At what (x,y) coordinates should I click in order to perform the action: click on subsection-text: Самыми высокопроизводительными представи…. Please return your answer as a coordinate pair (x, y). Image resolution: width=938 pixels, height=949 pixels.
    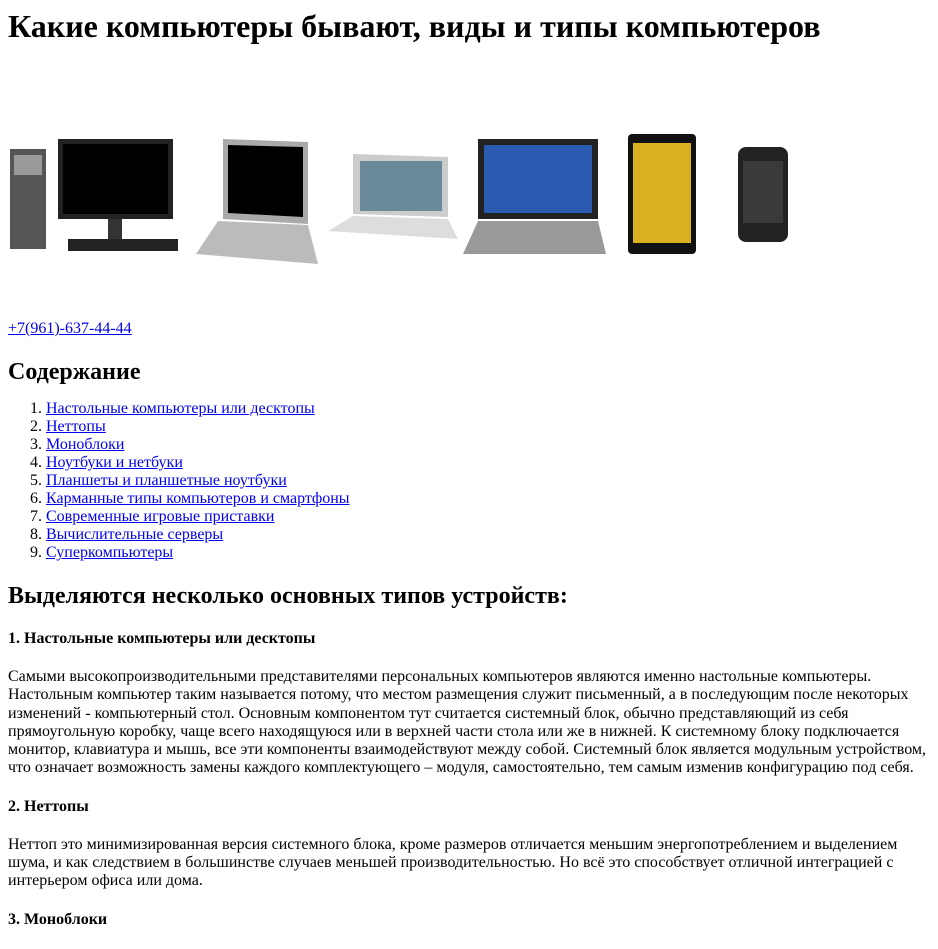
    Looking at the image, I should click on (467, 722).